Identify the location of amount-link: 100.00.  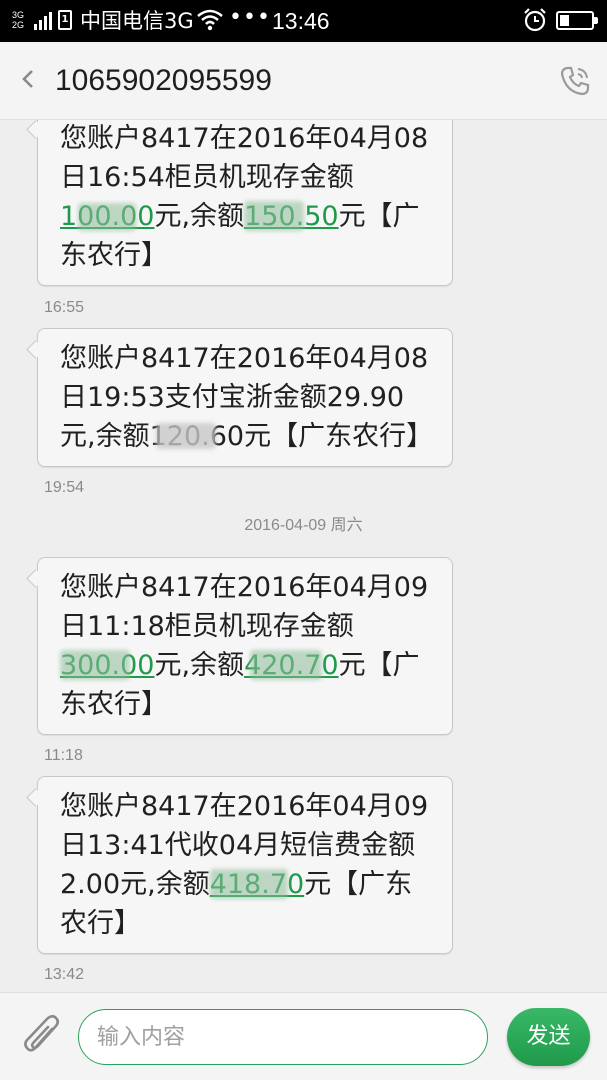
(107, 216).